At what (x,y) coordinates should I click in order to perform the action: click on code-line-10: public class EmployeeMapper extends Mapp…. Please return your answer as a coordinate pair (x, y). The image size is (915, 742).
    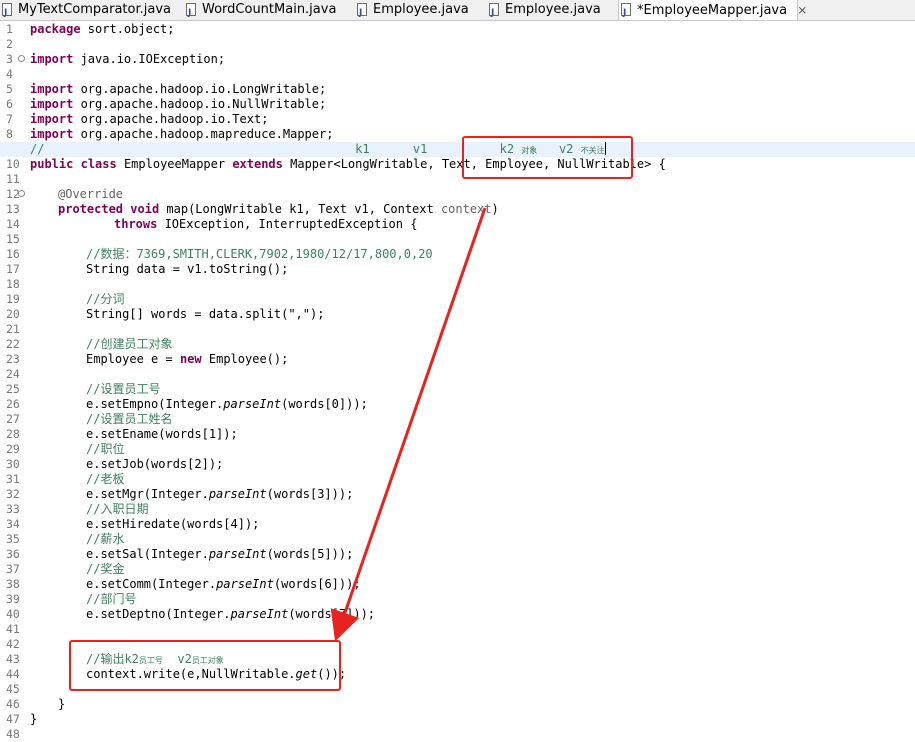
    Looking at the image, I should click on (348, 164).